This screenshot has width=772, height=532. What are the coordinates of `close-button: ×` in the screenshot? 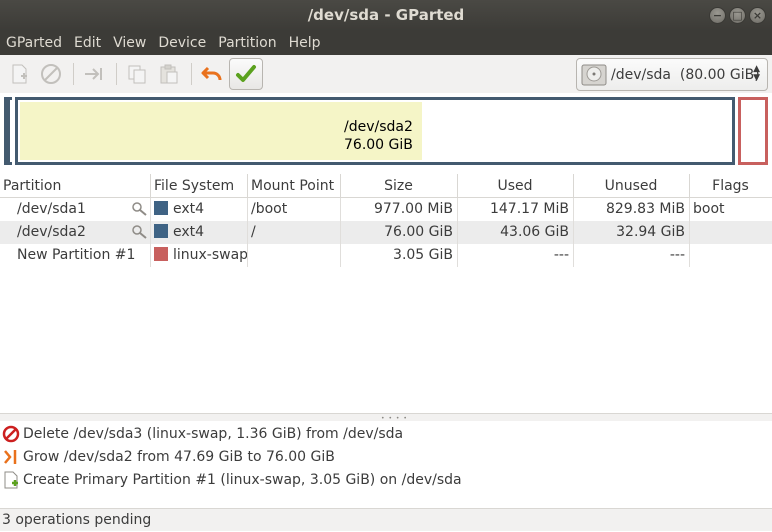 It's located at (757, 15).